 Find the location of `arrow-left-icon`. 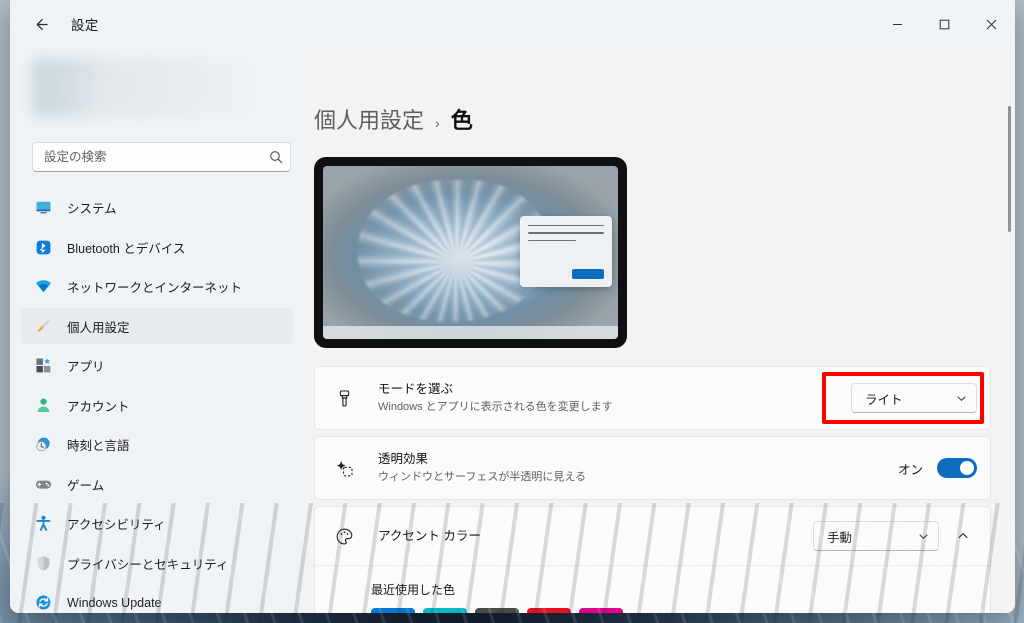

arrow-left-icon is located at coordinates (42, 24).